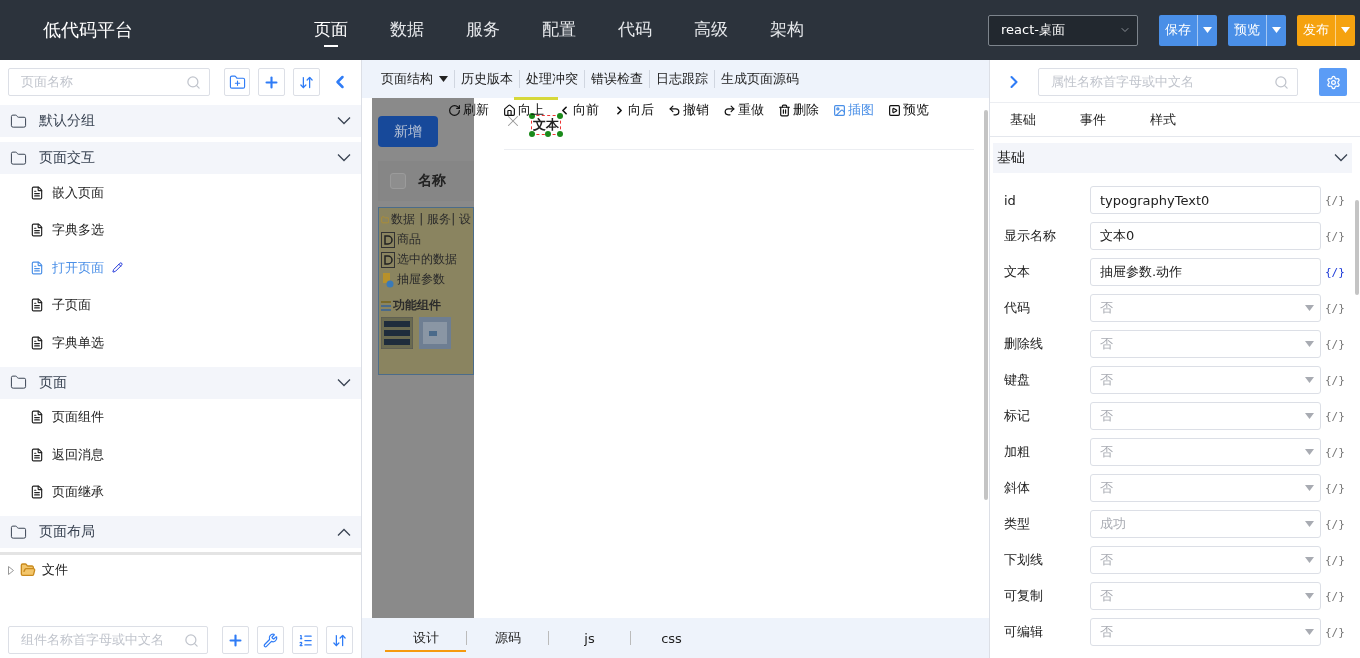 Image resolution: width=1360 pixels, height=658 pixels. Describe the element at coordinates (688, 110) in the screenshot. I see `toolbar-button: 撤销` at that location.